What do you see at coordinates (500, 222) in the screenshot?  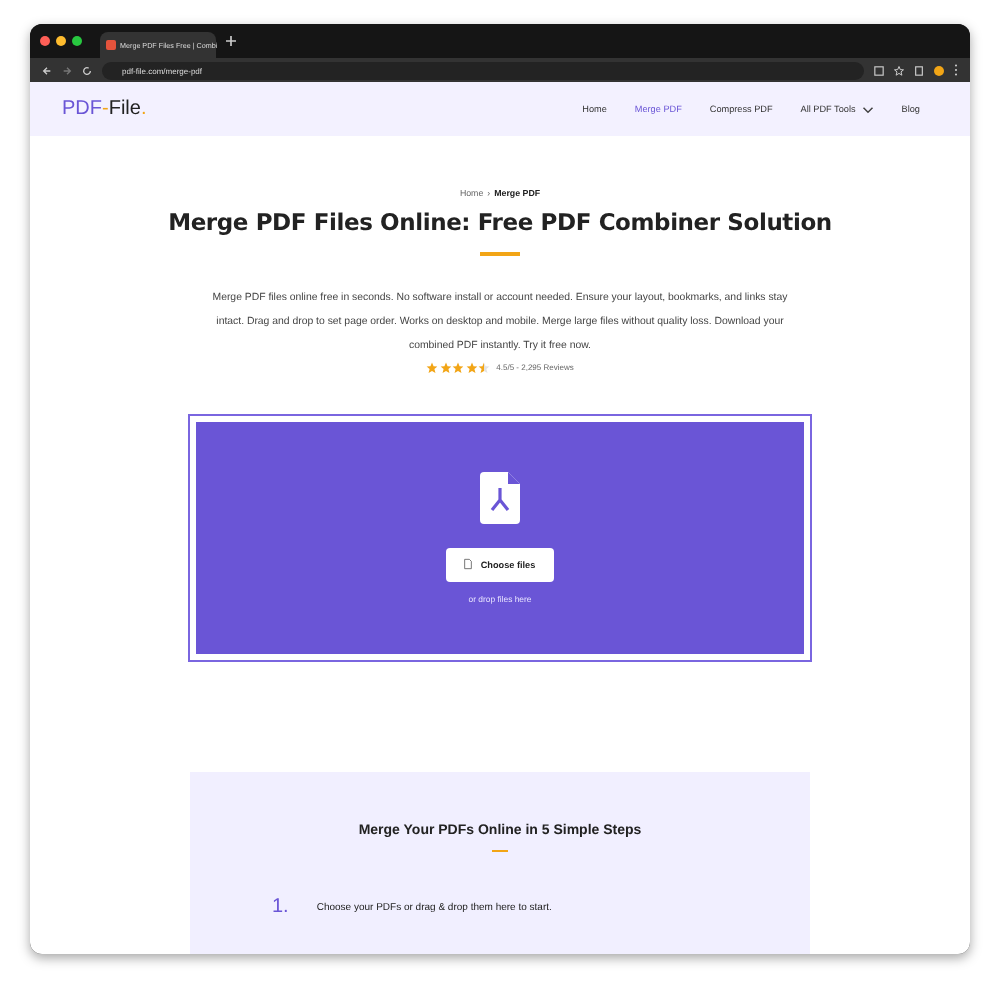 I see `page-title: Merge PDF Files Online: Free PDF Combiner Solution` at bounding box center [500, 222].